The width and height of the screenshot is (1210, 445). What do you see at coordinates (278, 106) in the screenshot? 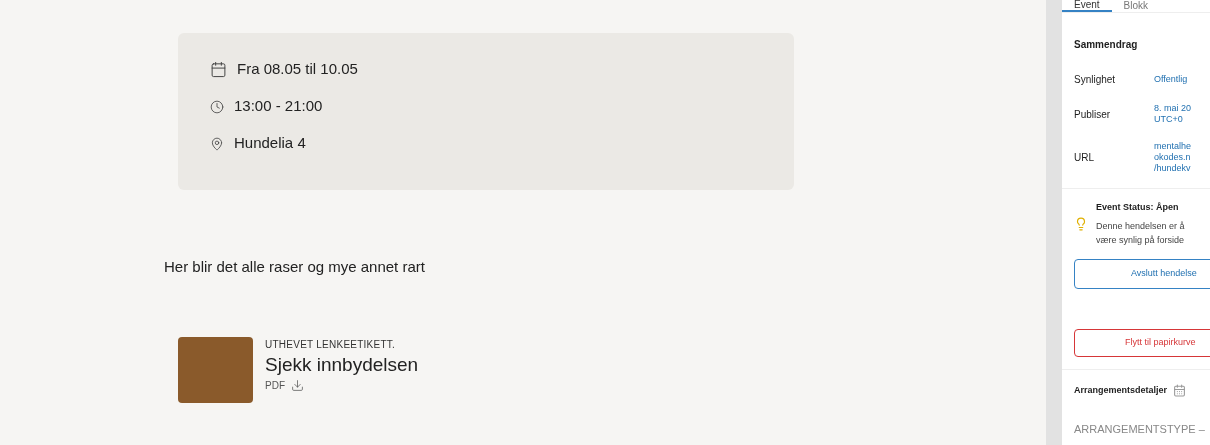
I see `event-info-text: 13:00 - 21:00` at bounding box center [278, 106].